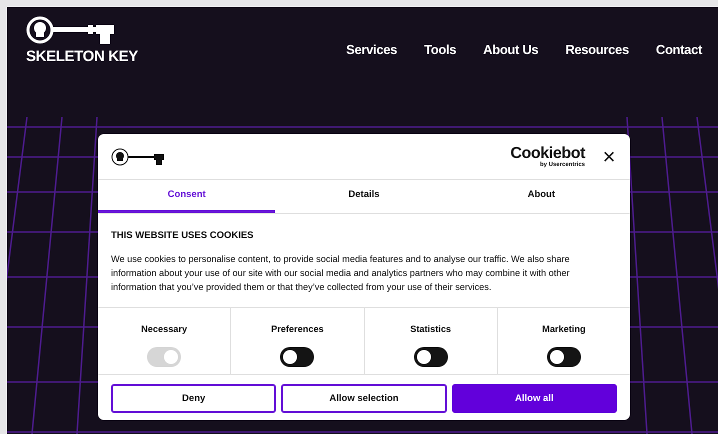 This screenshot has width=718, height=434. What do you see at coordinates (597, 50) in the screenshot?
I see `nav-link: Resources` at bounding box center [597, 50].